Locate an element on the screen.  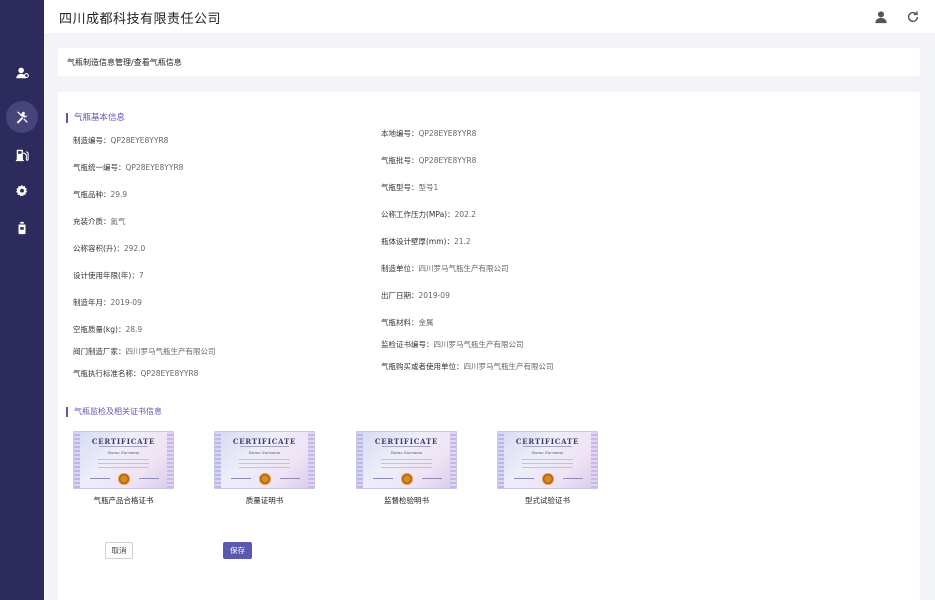
cert-label: 监督检验明书 is located at coordinates (406, 500).